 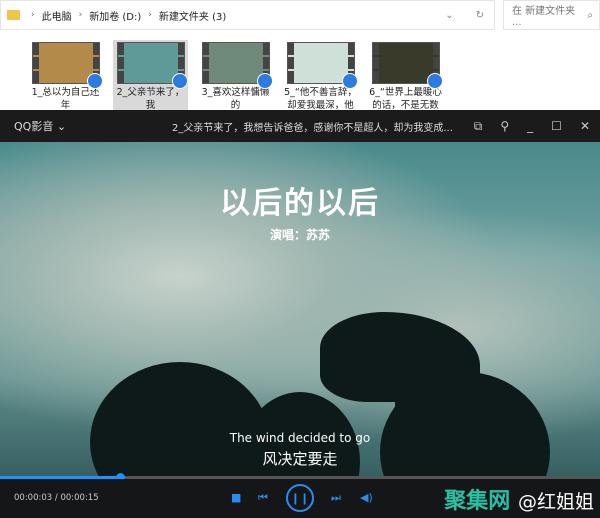 I want to click on refresh-icon: ↻, so click(x=480, y=15).